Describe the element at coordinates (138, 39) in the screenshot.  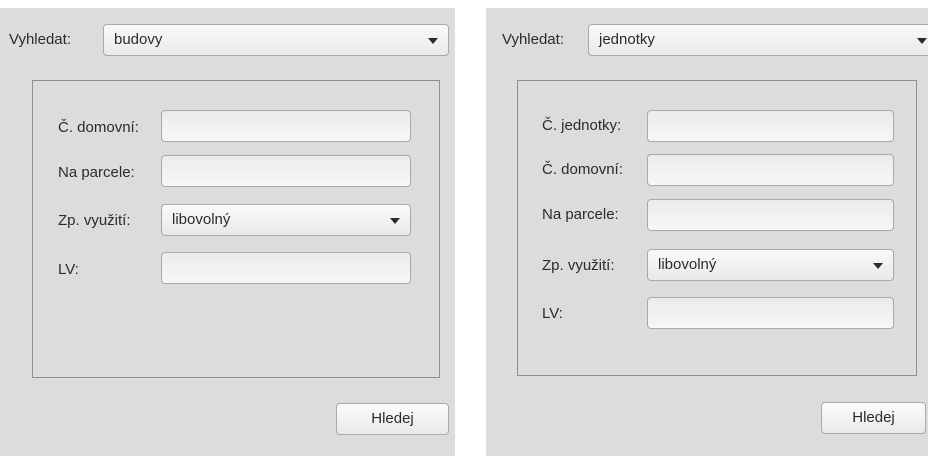
I see `search-type-value: budovy` at that location.